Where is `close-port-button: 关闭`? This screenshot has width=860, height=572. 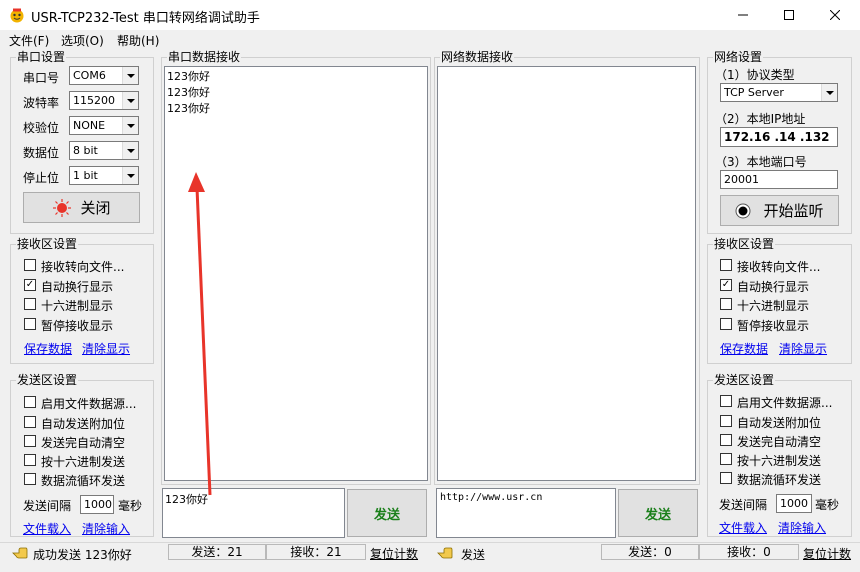 close-port-button: 关闭 is located at coordinates (81, 207).